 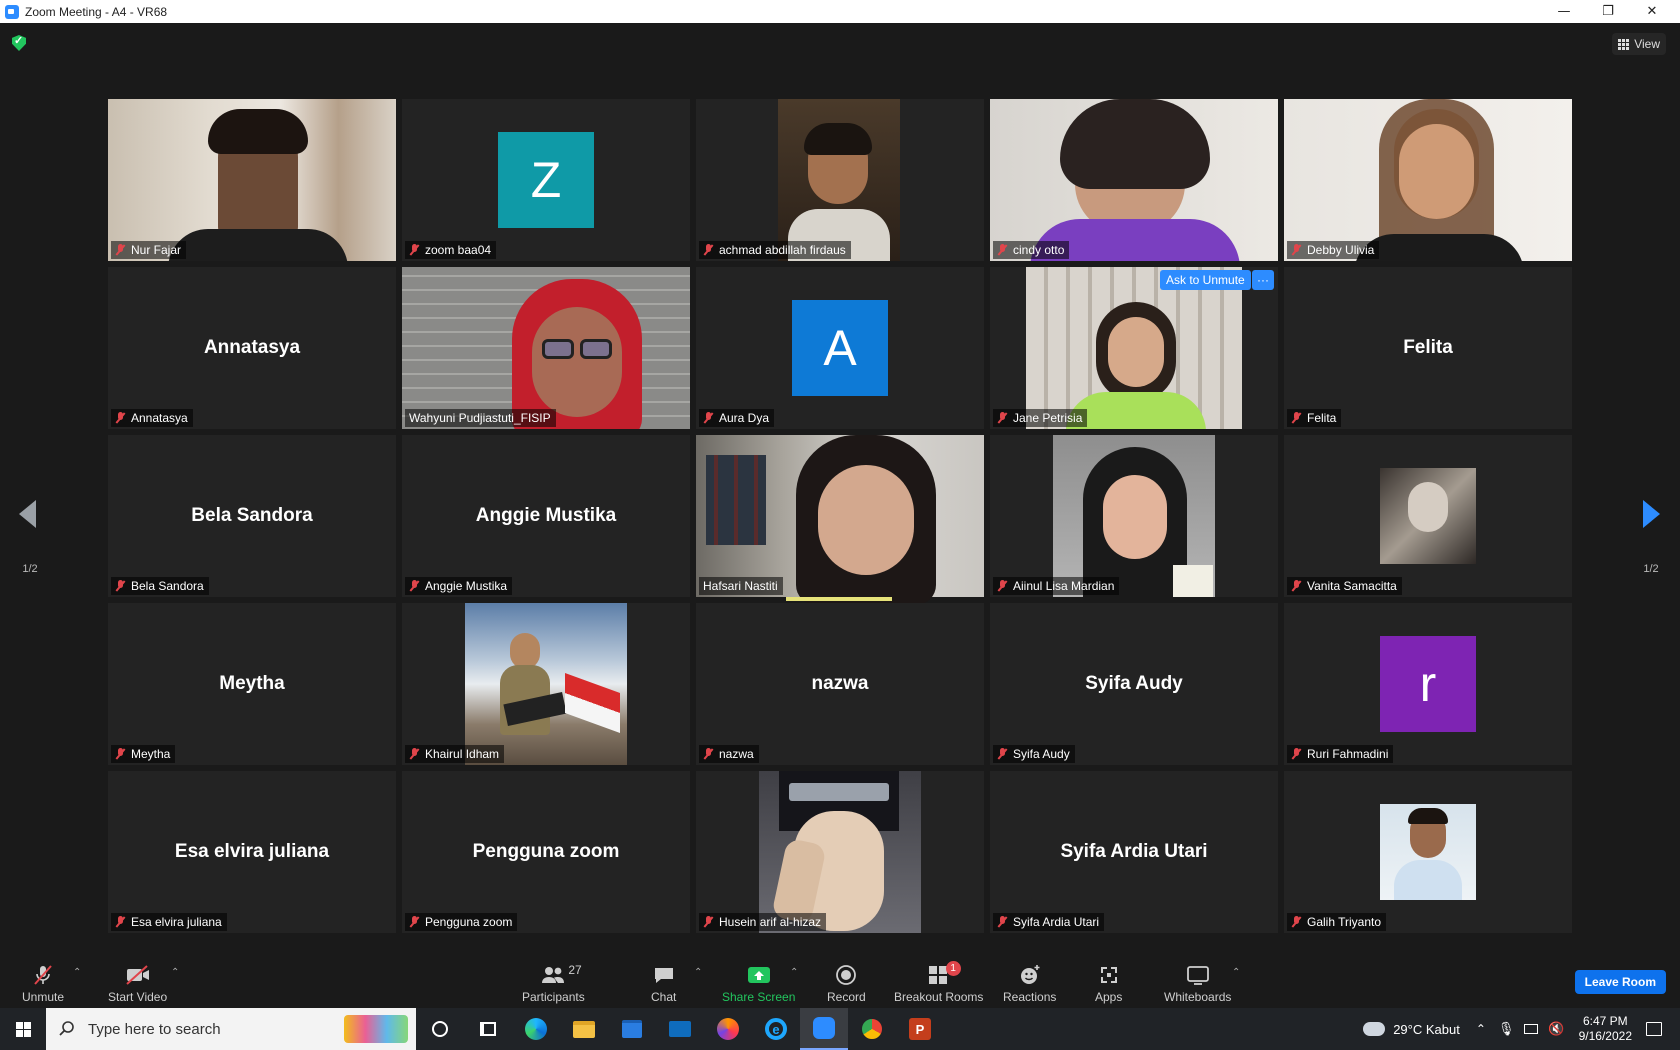 I want to click on video-tile: A Aura Dya, so click(x=840, y=348).